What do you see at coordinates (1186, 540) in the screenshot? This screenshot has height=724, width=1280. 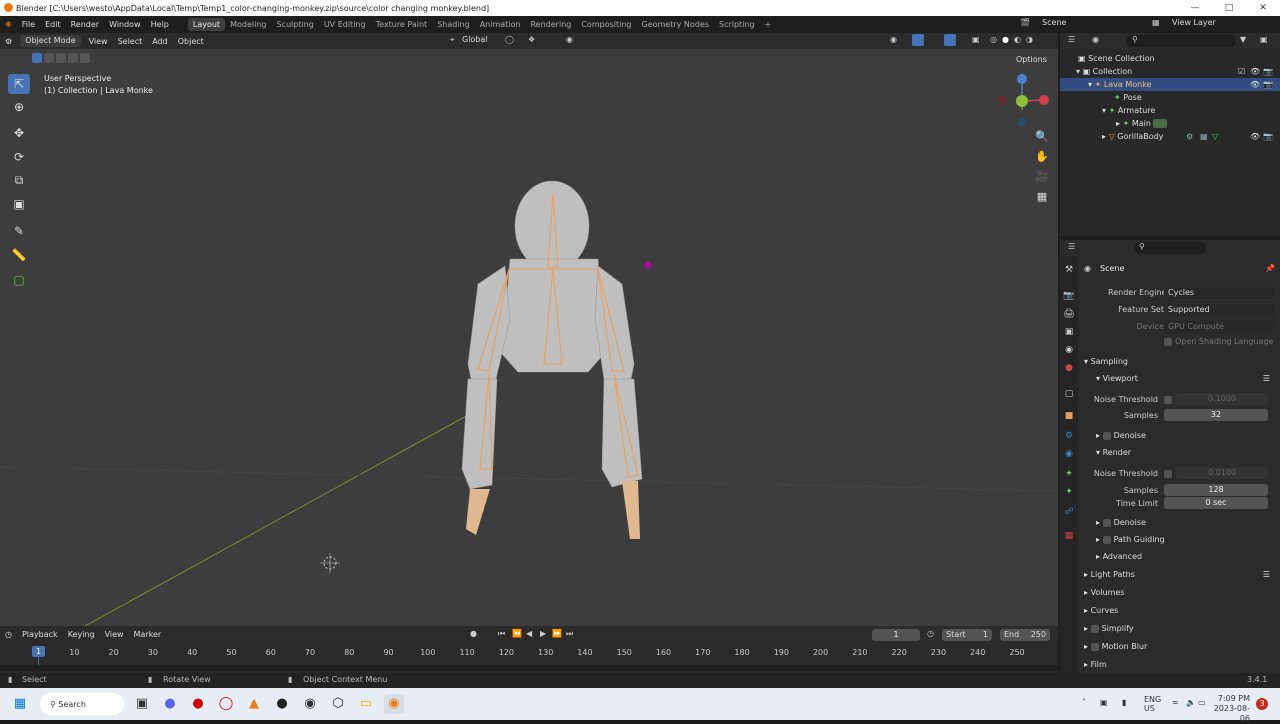 I see `path-guiding-header: ▸ Path Guiding` at bounding box center [1186, 540].